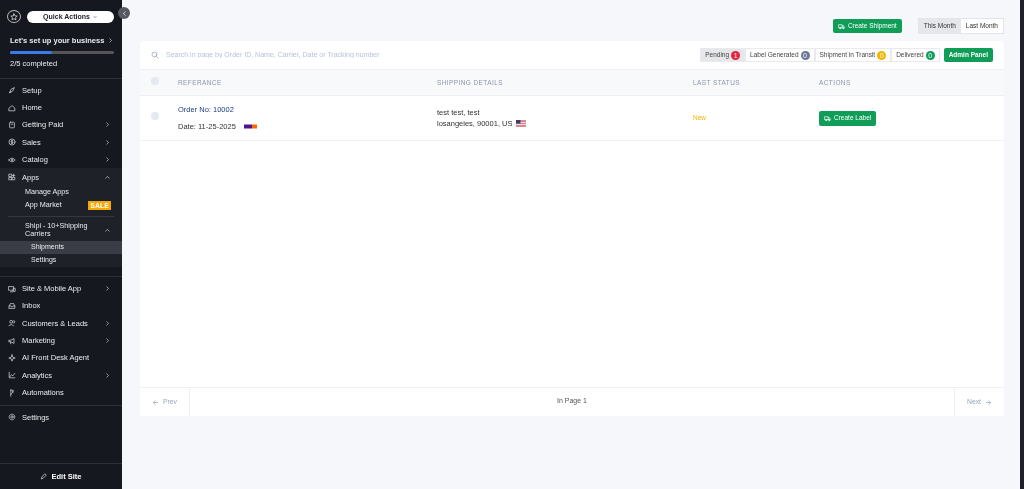 Image resolution: width=1024 pixels, height=489 pixels. I want to click on favorite-button, so click(14, 16).